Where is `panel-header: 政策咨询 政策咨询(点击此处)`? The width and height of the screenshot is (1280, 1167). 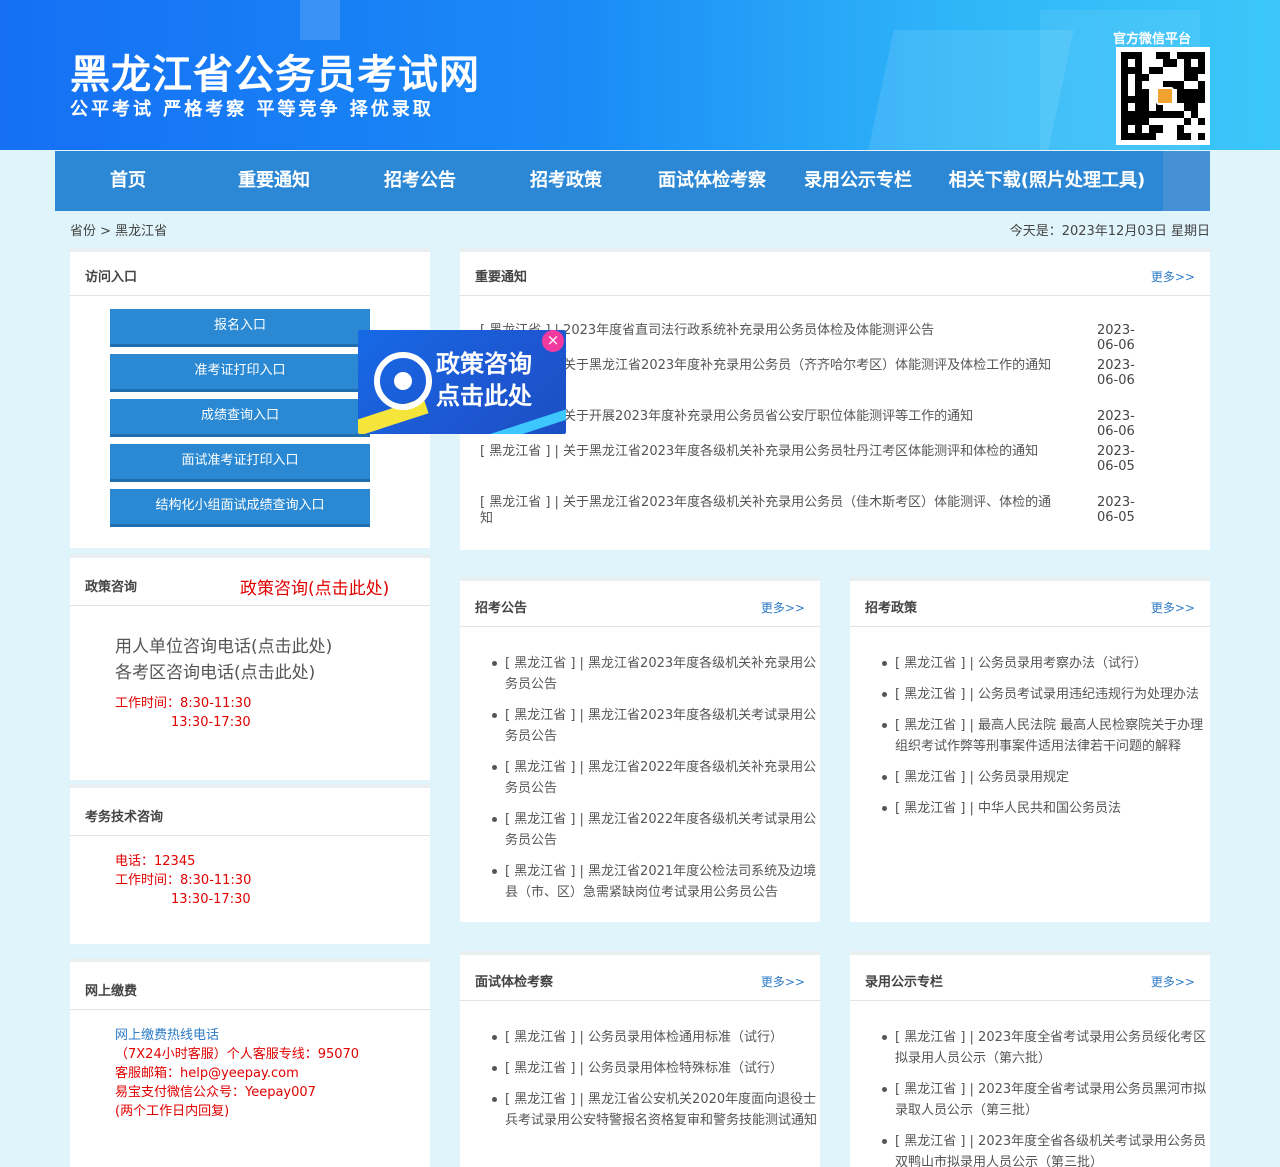 panel-header: 政策咨询 政策咨询(点击此处) is located at coordinates (250, 582).